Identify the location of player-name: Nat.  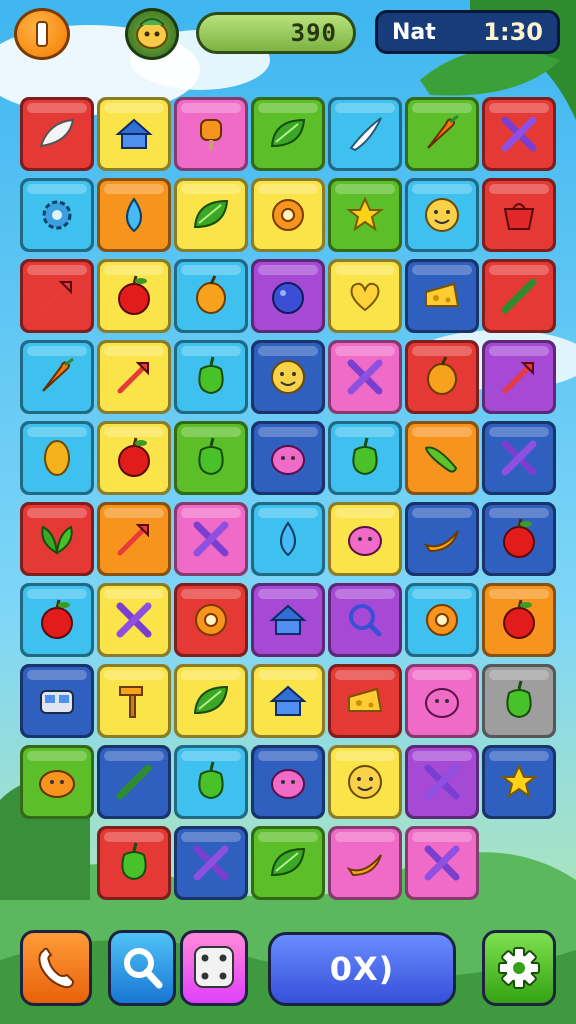
(414, 32).